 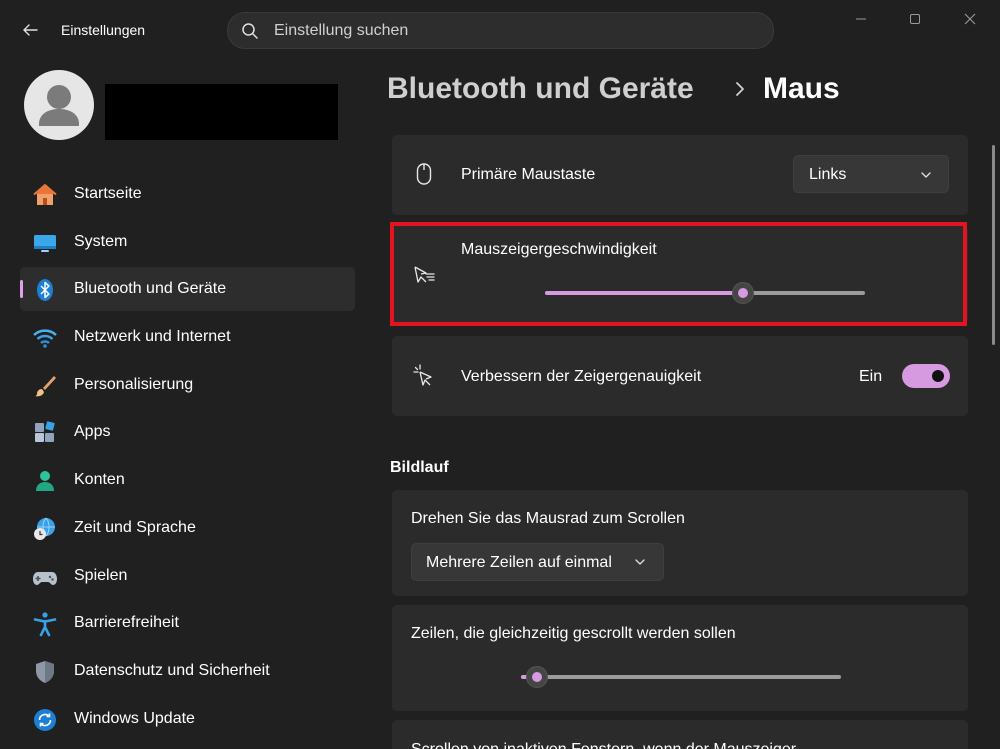 I want to click on maximize-button, so click(x=915, y=19).